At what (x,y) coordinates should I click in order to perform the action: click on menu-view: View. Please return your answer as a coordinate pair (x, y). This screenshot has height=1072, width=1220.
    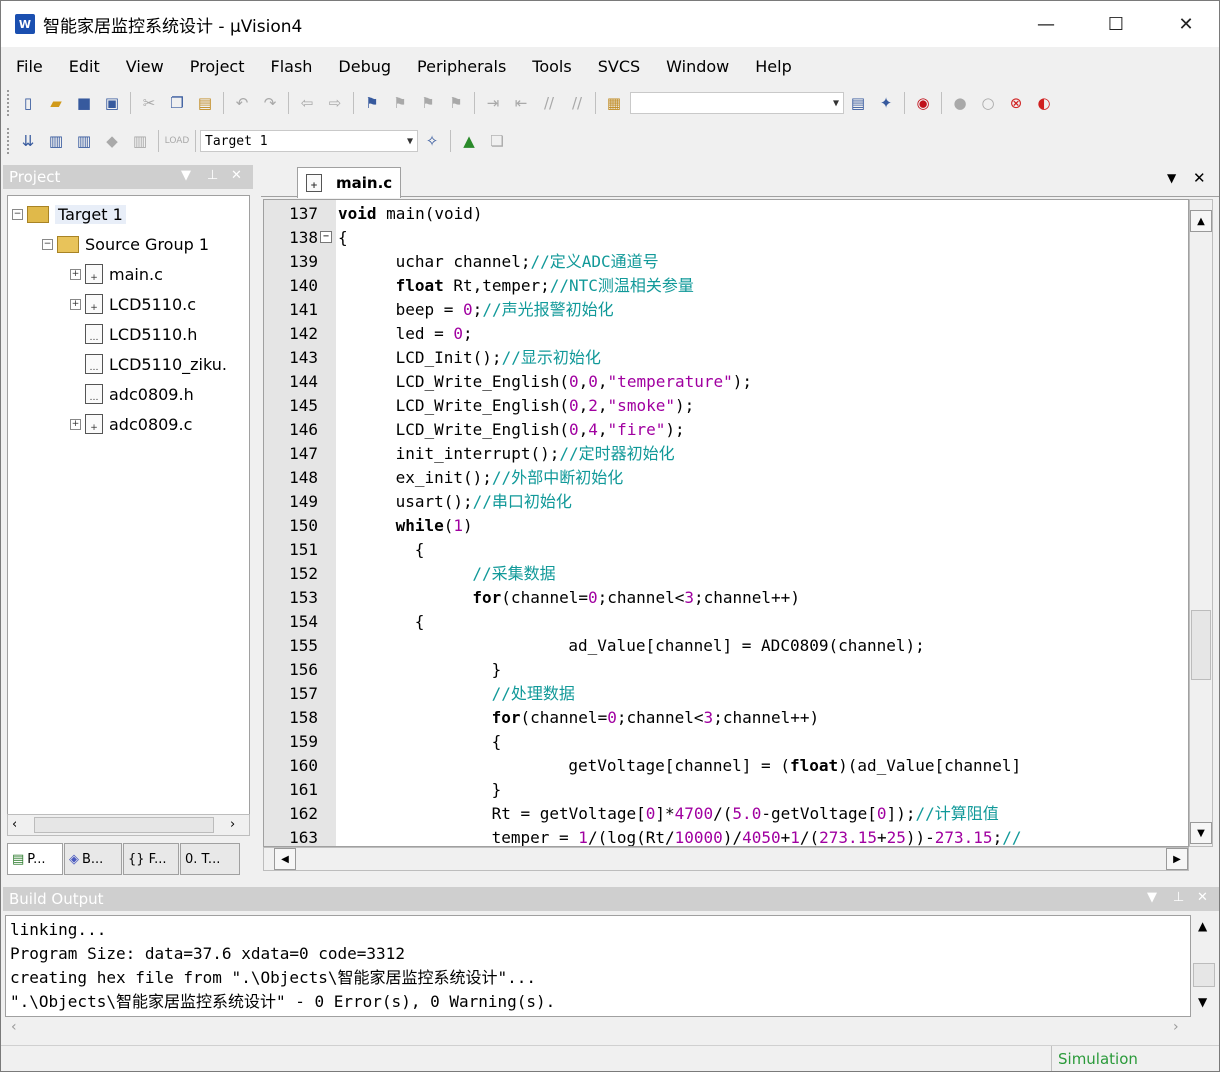
    Looking at the image, I should click on (143, 66).